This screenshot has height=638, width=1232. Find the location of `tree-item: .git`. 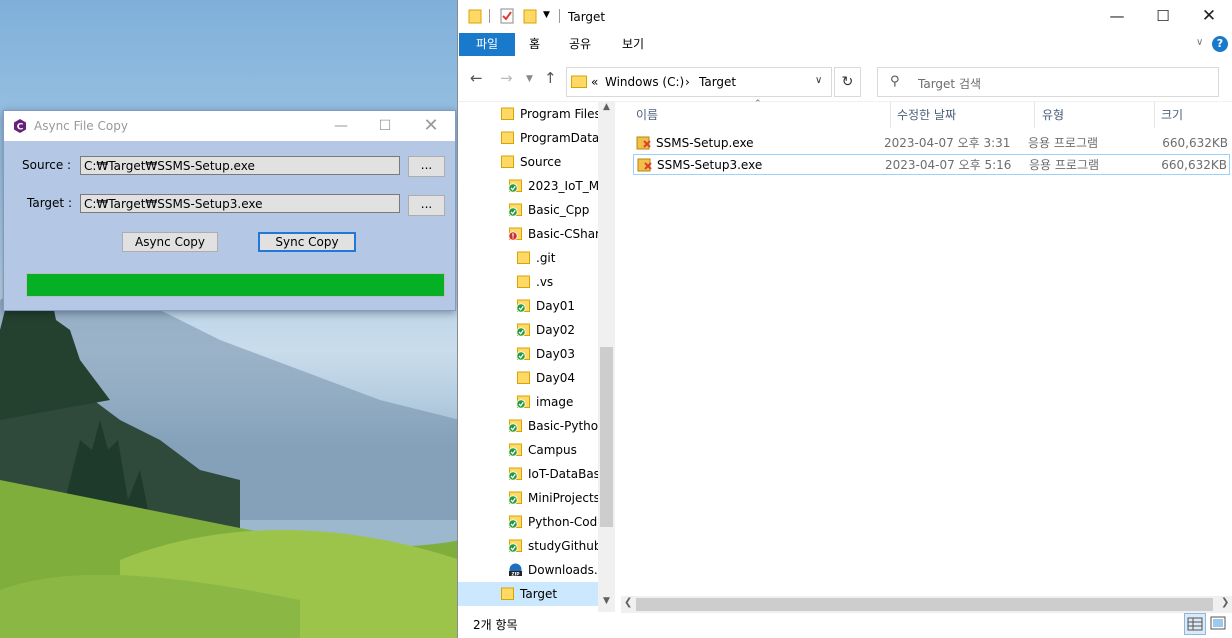

tree-item: .git is located at coordinates (528, 258).